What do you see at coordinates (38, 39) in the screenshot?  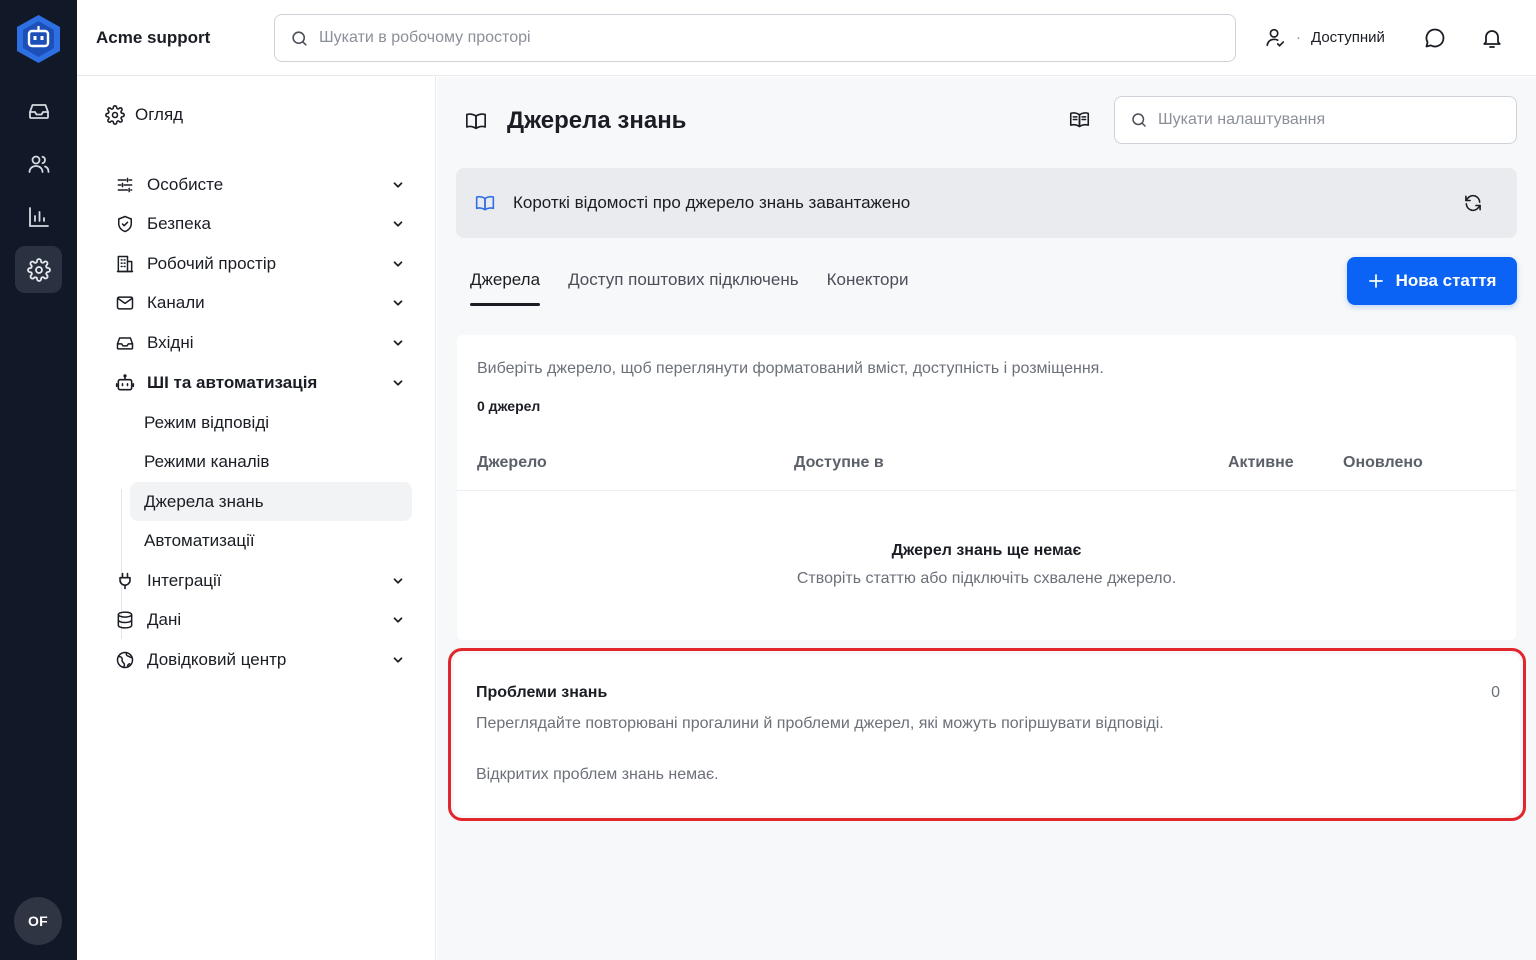 I see `app-logo-icon` at bounding box center [38, 39].